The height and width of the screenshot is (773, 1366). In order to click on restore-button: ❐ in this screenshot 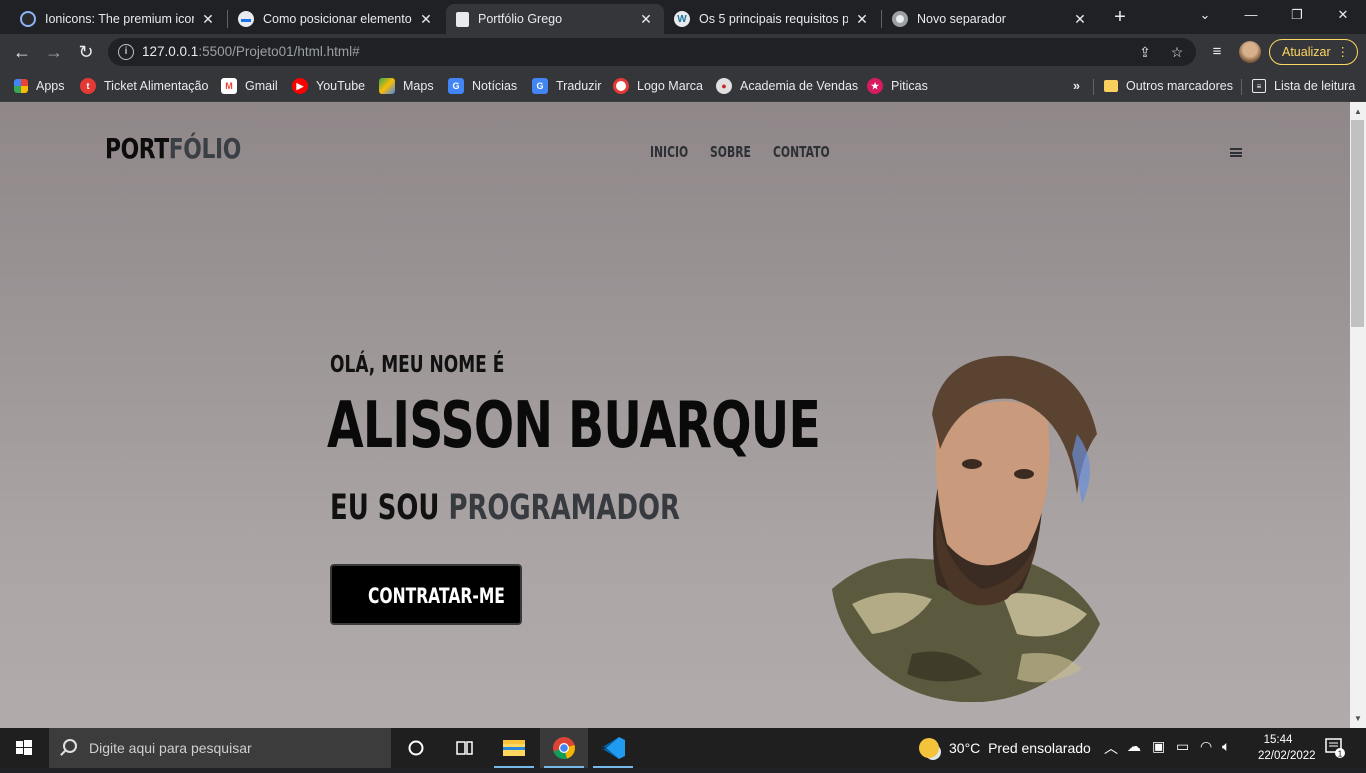, I will do `click(1297, 15)`.